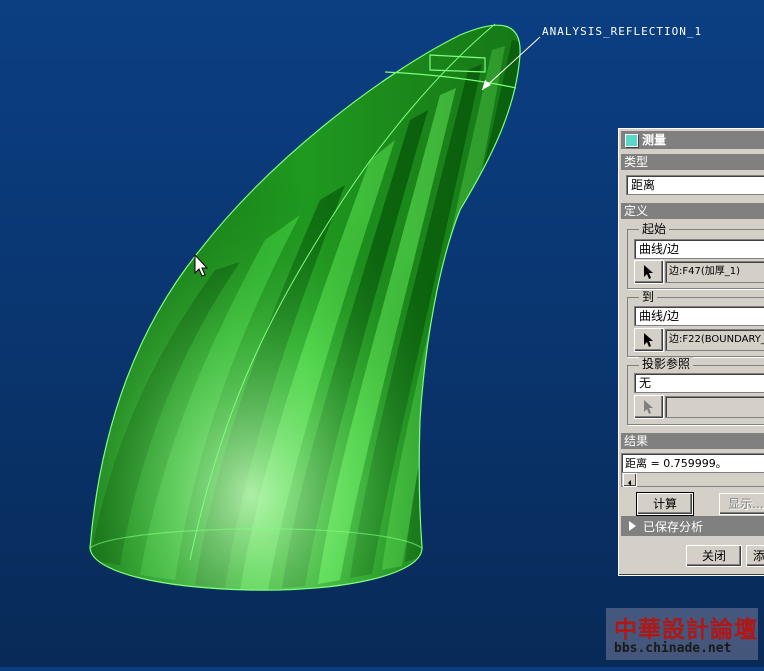  What do you see at coordinates (714, 407) in the screenshot?
I see `projection-reference-field` at bounding box center [714, 407].